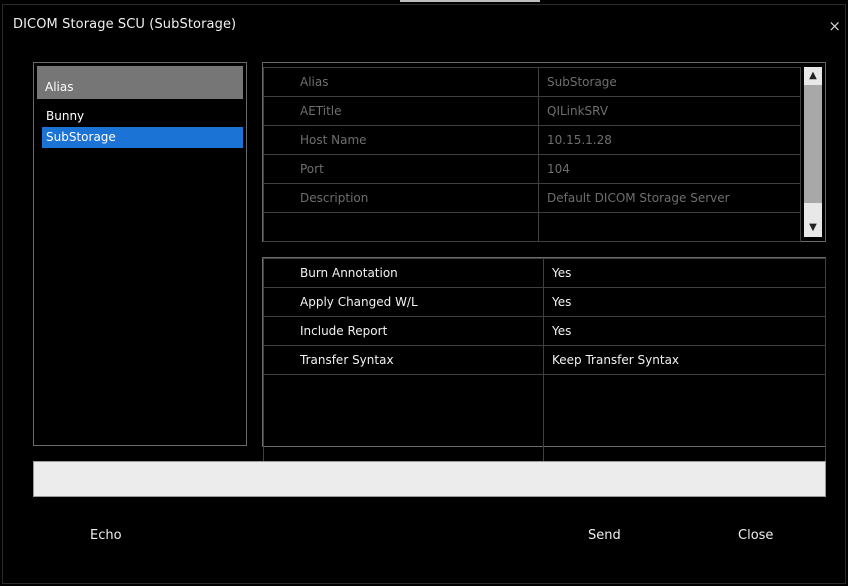  I want to click on table-row: Alias SubStorage, so click(532, 82).